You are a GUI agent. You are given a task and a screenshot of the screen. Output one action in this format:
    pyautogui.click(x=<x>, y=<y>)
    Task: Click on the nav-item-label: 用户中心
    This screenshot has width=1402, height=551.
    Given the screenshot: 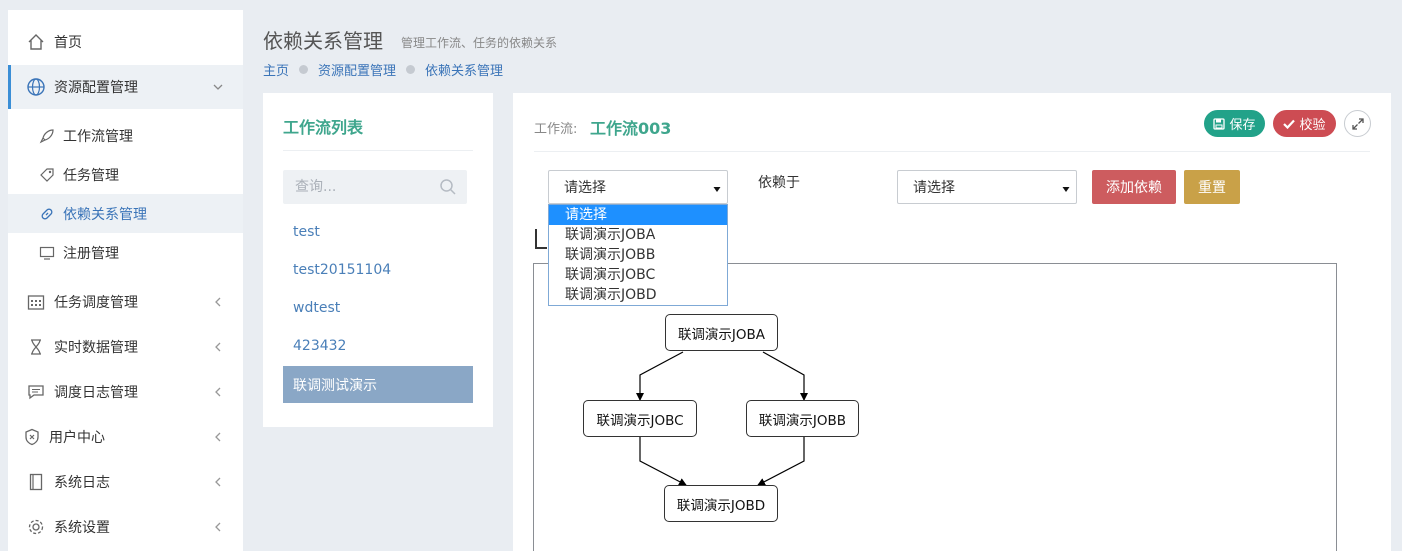 What is the action you would take?
    pyautogui.click(x=77, y=438)
    